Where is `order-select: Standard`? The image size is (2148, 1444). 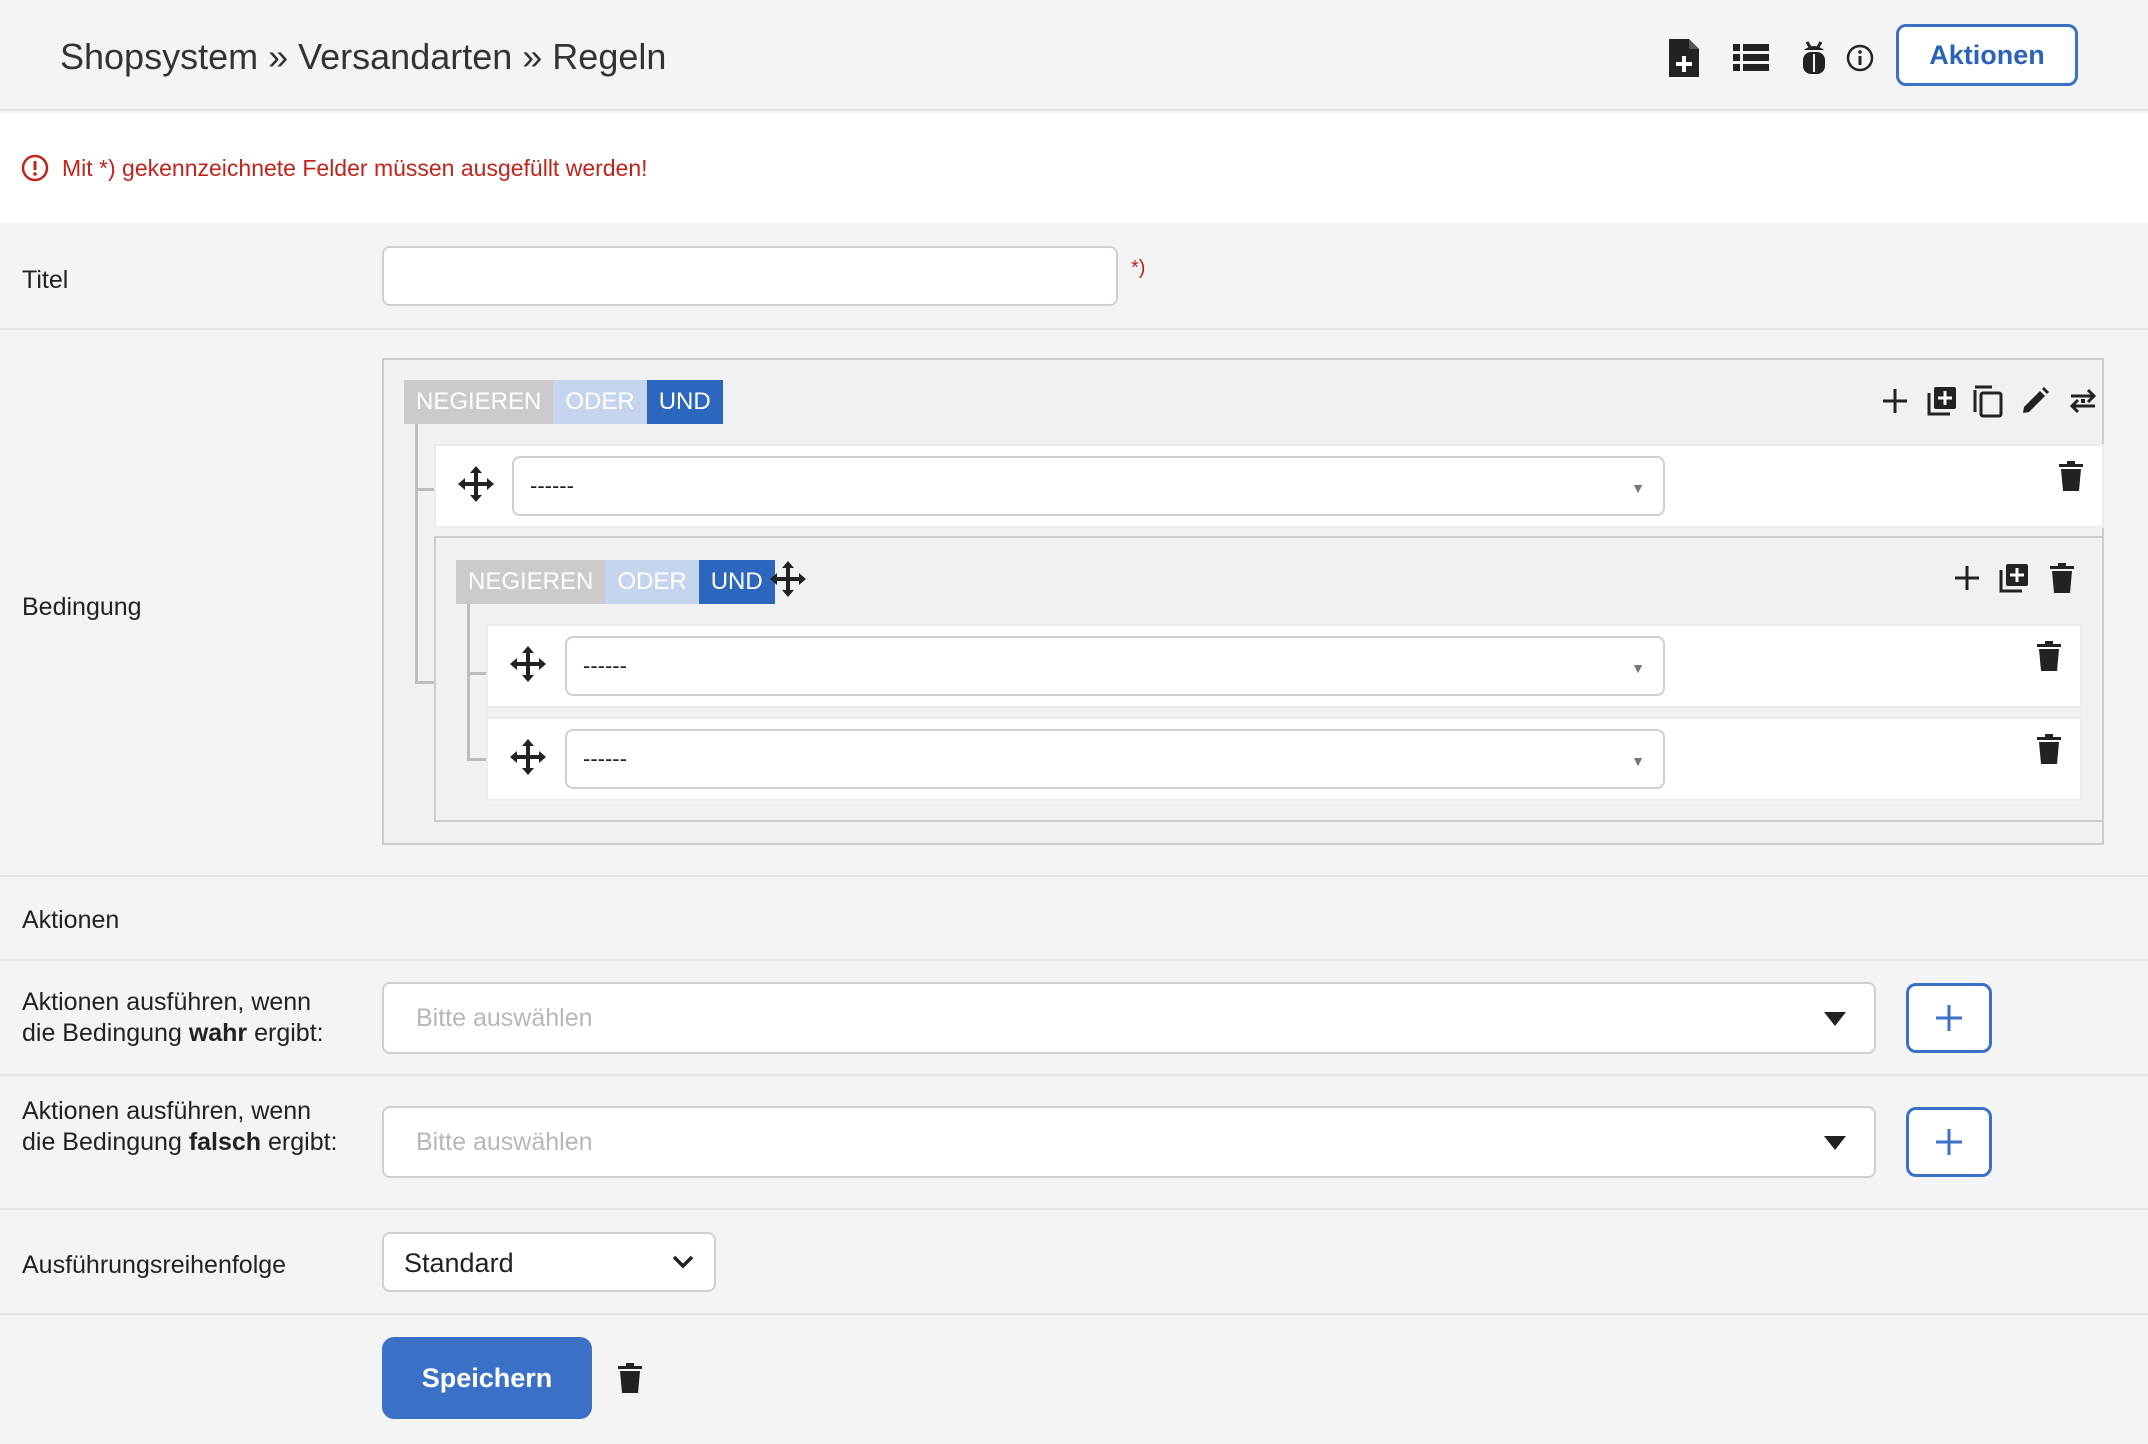 order-select: Standard is located at coordinates (549, 1262).